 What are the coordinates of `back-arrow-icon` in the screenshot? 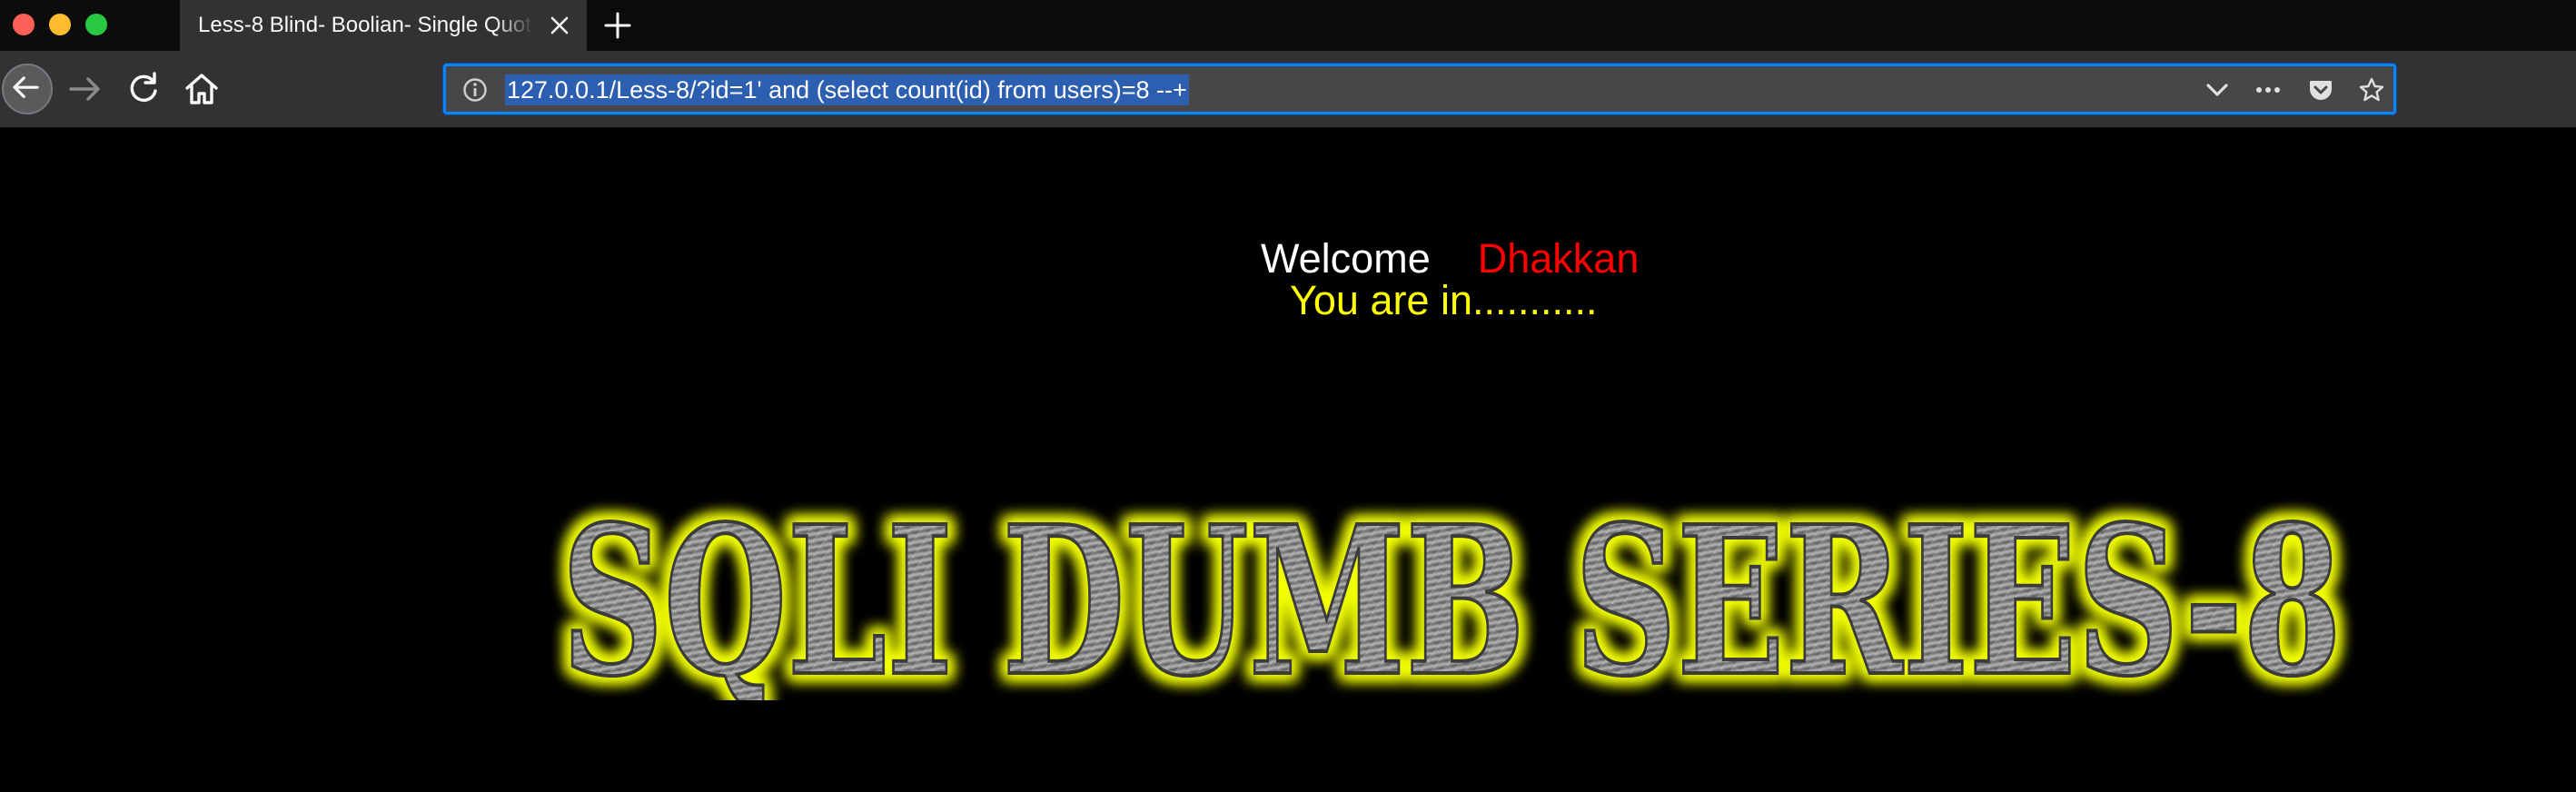 It's located at (26, 87).